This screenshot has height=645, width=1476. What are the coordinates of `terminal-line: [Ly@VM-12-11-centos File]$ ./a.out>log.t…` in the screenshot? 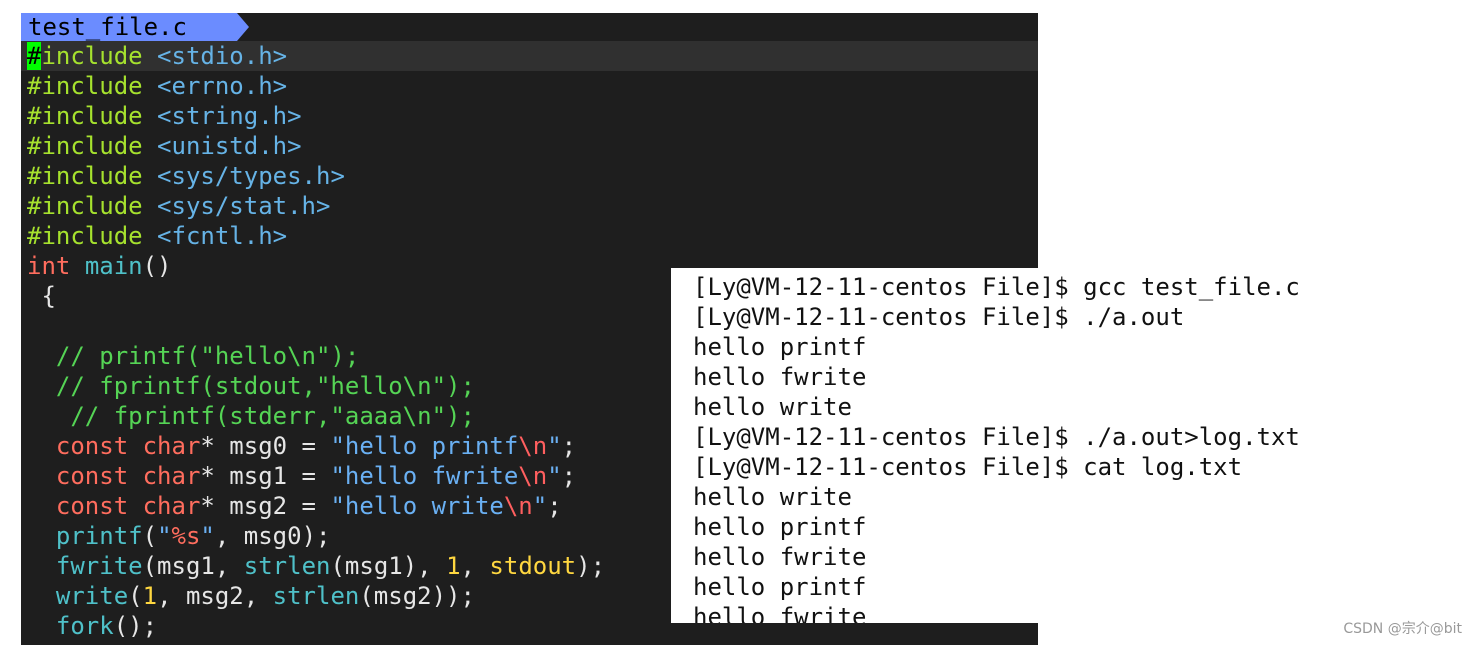 It's located at (996, 437).